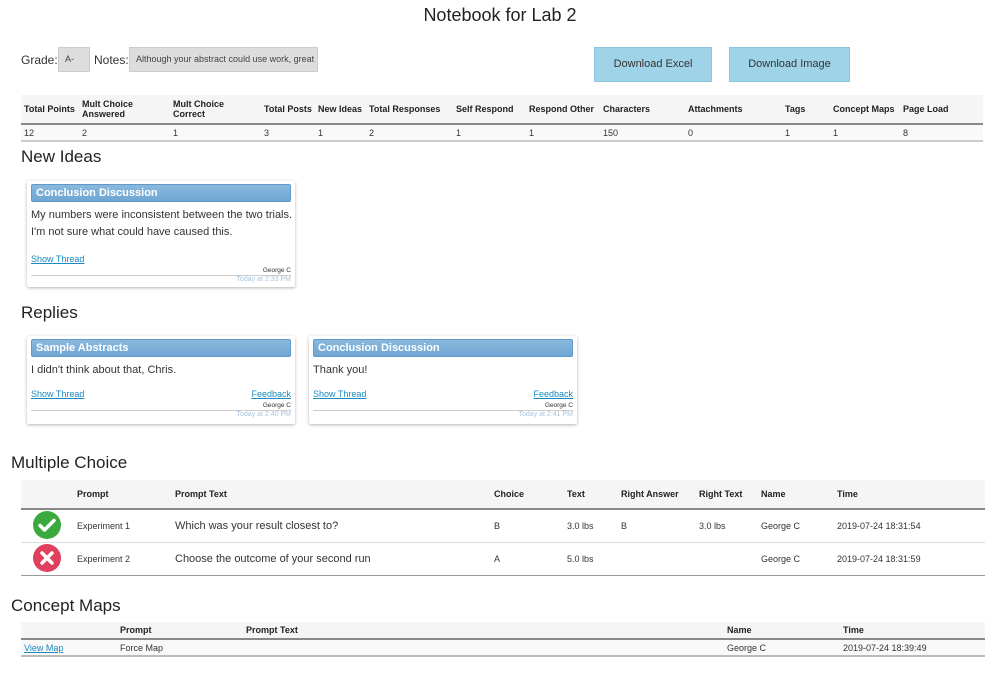  I want to click on cm-prompt-text, so click(483, 647).